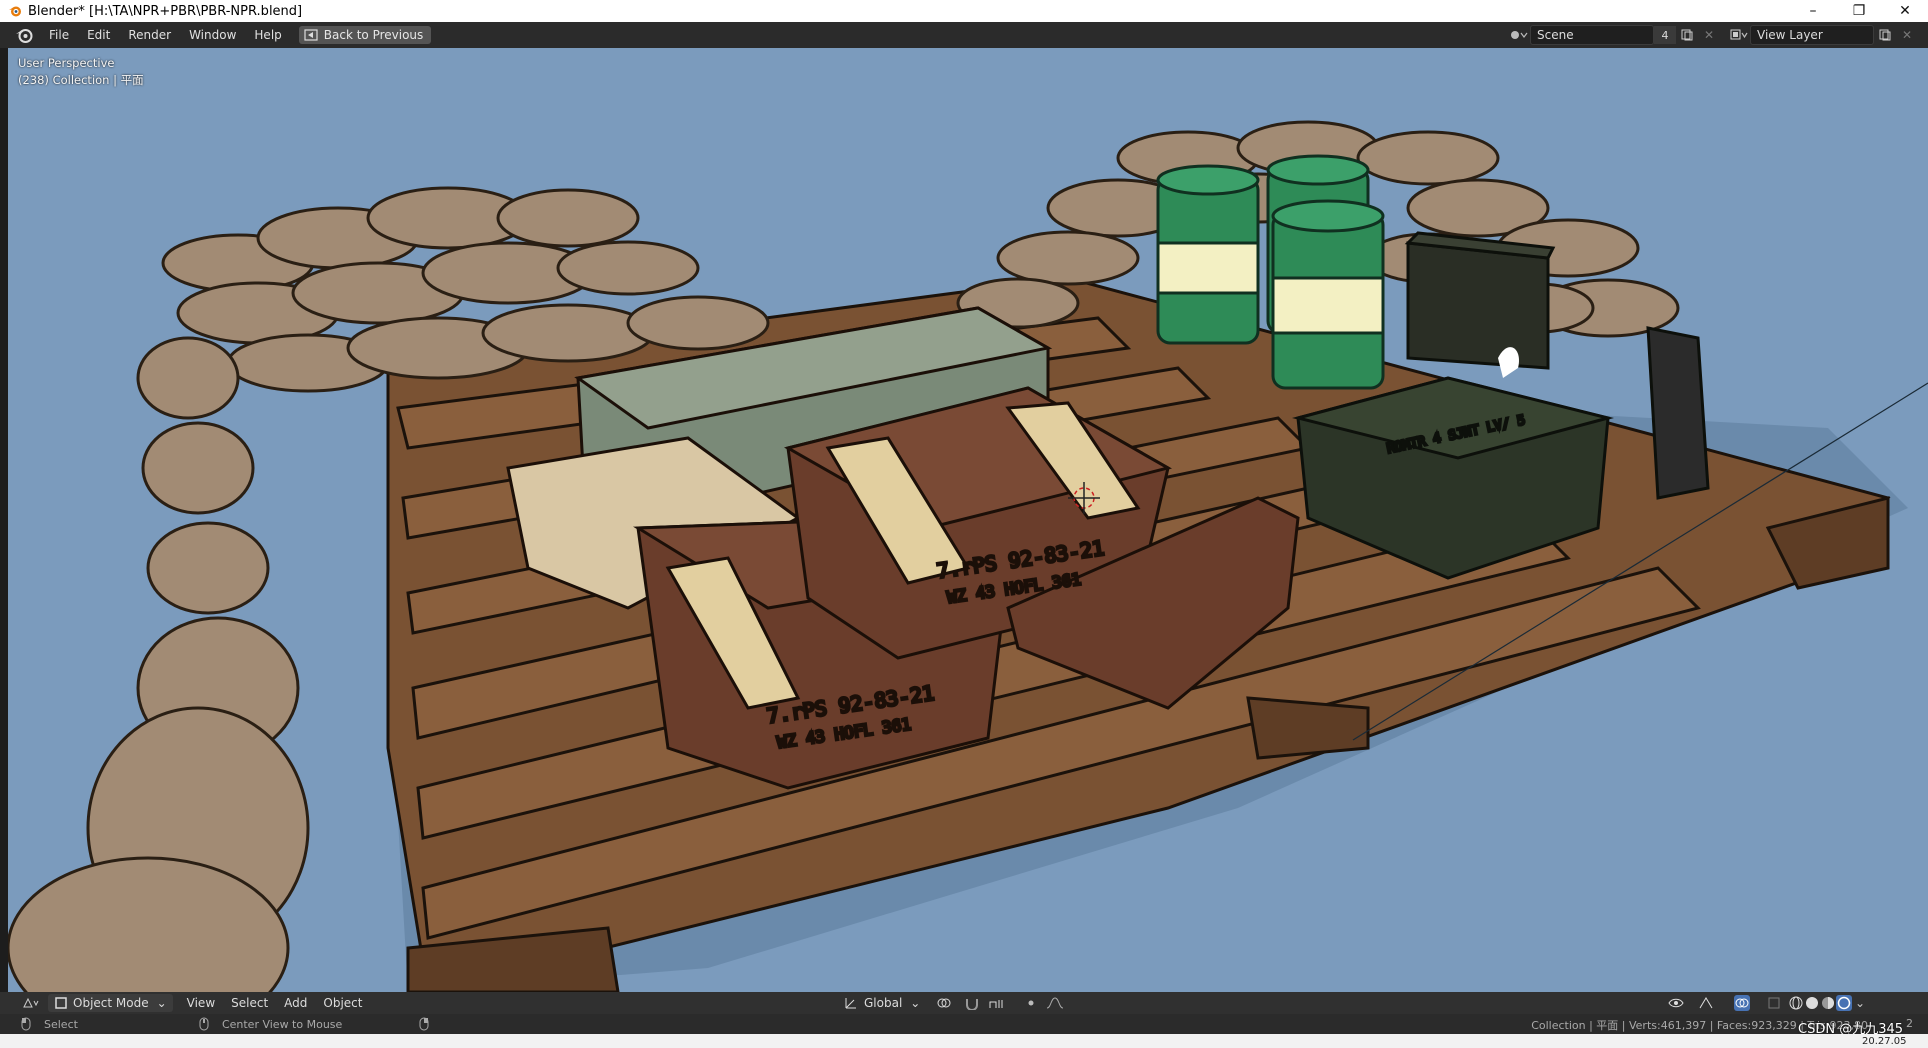  What do you see at coordinates (946, 1003) in the screenshot?
I see `pivot-point-icon` at bounding box center [946, 1003].